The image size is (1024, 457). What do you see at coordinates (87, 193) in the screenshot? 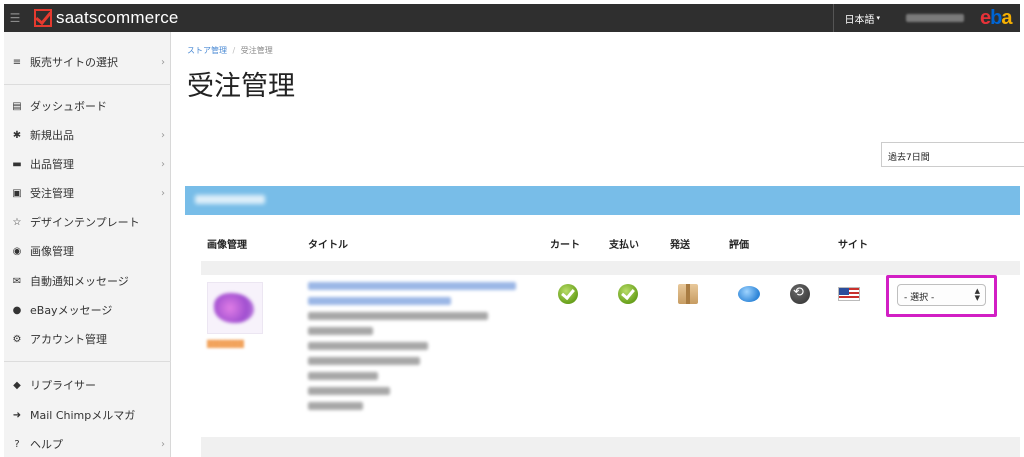
I see `sidebar-item-order-management: ▣ 受注管理 ›` at bounding box center [87, 193].